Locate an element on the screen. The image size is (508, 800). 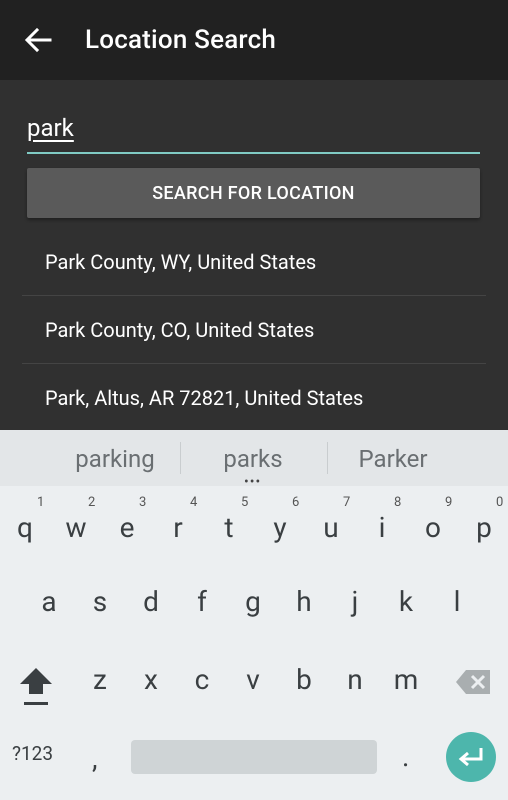
suggestion-parker: Parker is located at coordinates (393, 458).